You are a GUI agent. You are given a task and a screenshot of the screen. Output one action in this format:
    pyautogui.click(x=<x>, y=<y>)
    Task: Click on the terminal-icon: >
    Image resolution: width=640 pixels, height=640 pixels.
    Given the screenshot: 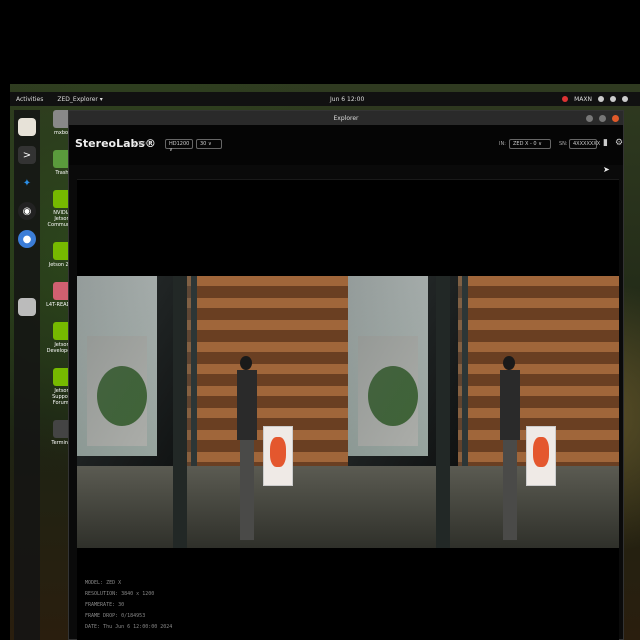 What is the action you would take?
    pyautogui.click(x=27, y=155)
    